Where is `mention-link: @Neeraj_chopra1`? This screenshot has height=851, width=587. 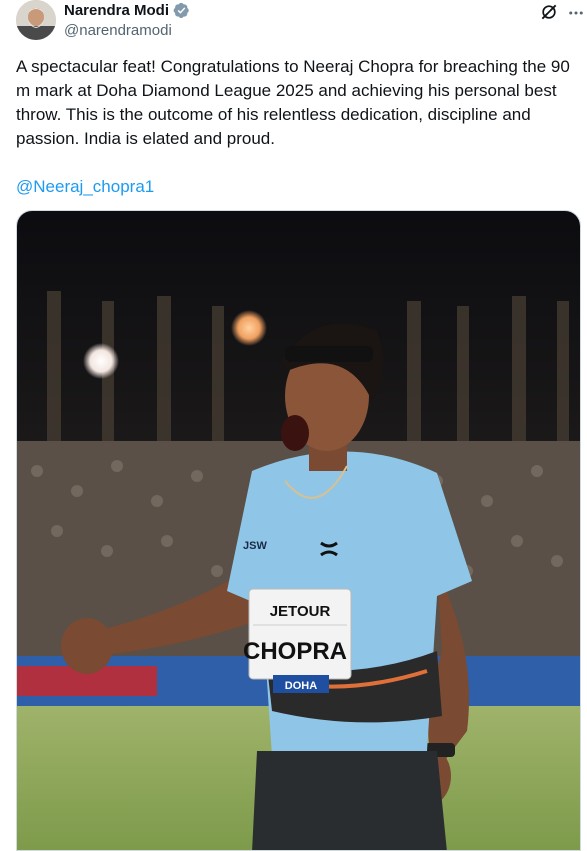 mention-link: @Neeraj_chopra1 is located at coordinates (85, 187).